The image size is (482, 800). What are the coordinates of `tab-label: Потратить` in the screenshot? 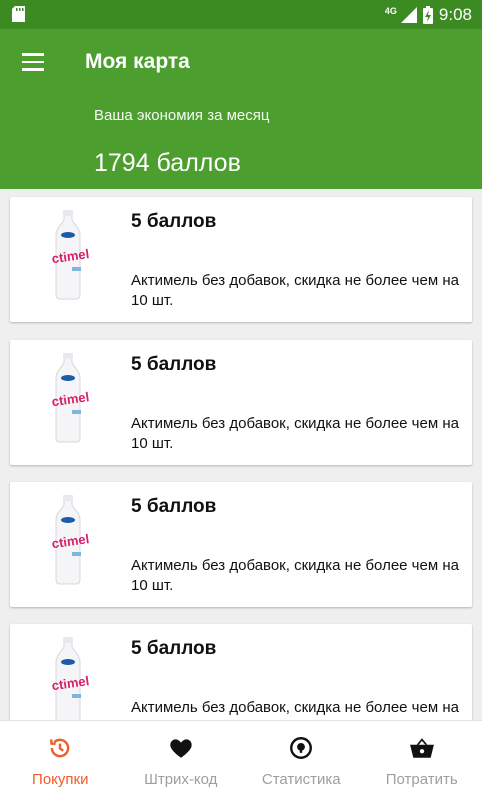 It's located at (421, 779).